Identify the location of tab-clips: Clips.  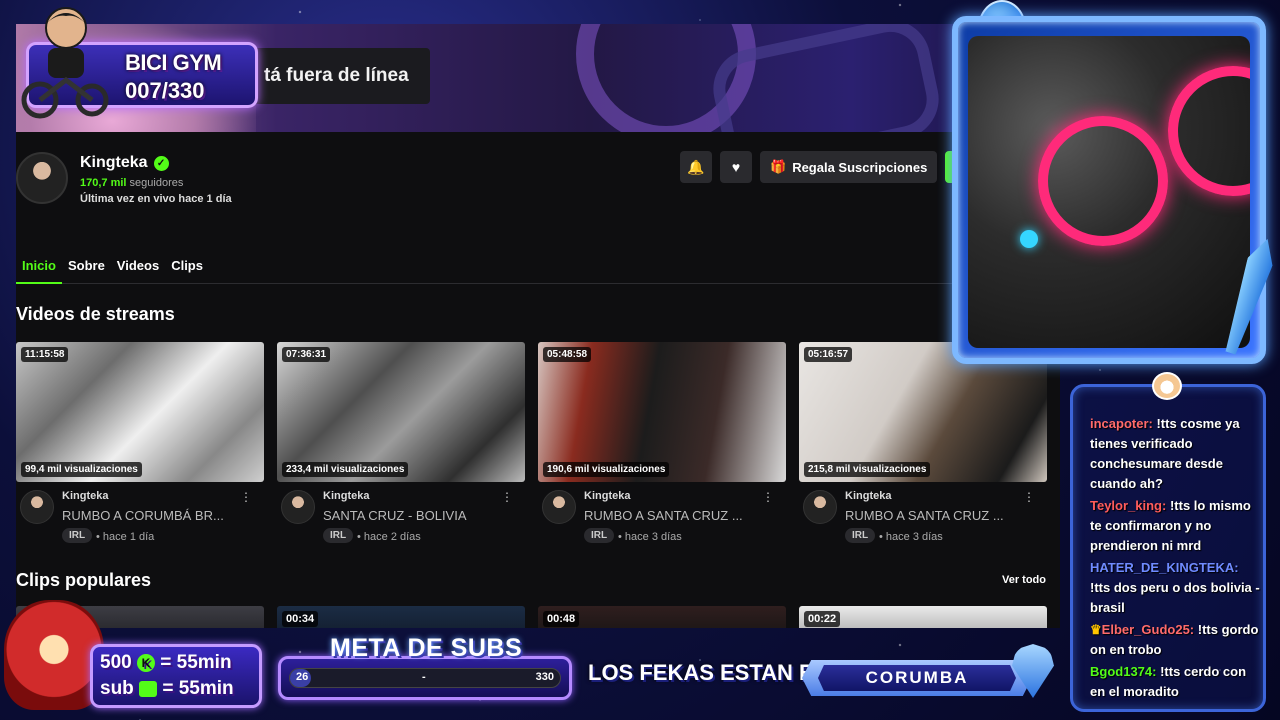
(187, 269).